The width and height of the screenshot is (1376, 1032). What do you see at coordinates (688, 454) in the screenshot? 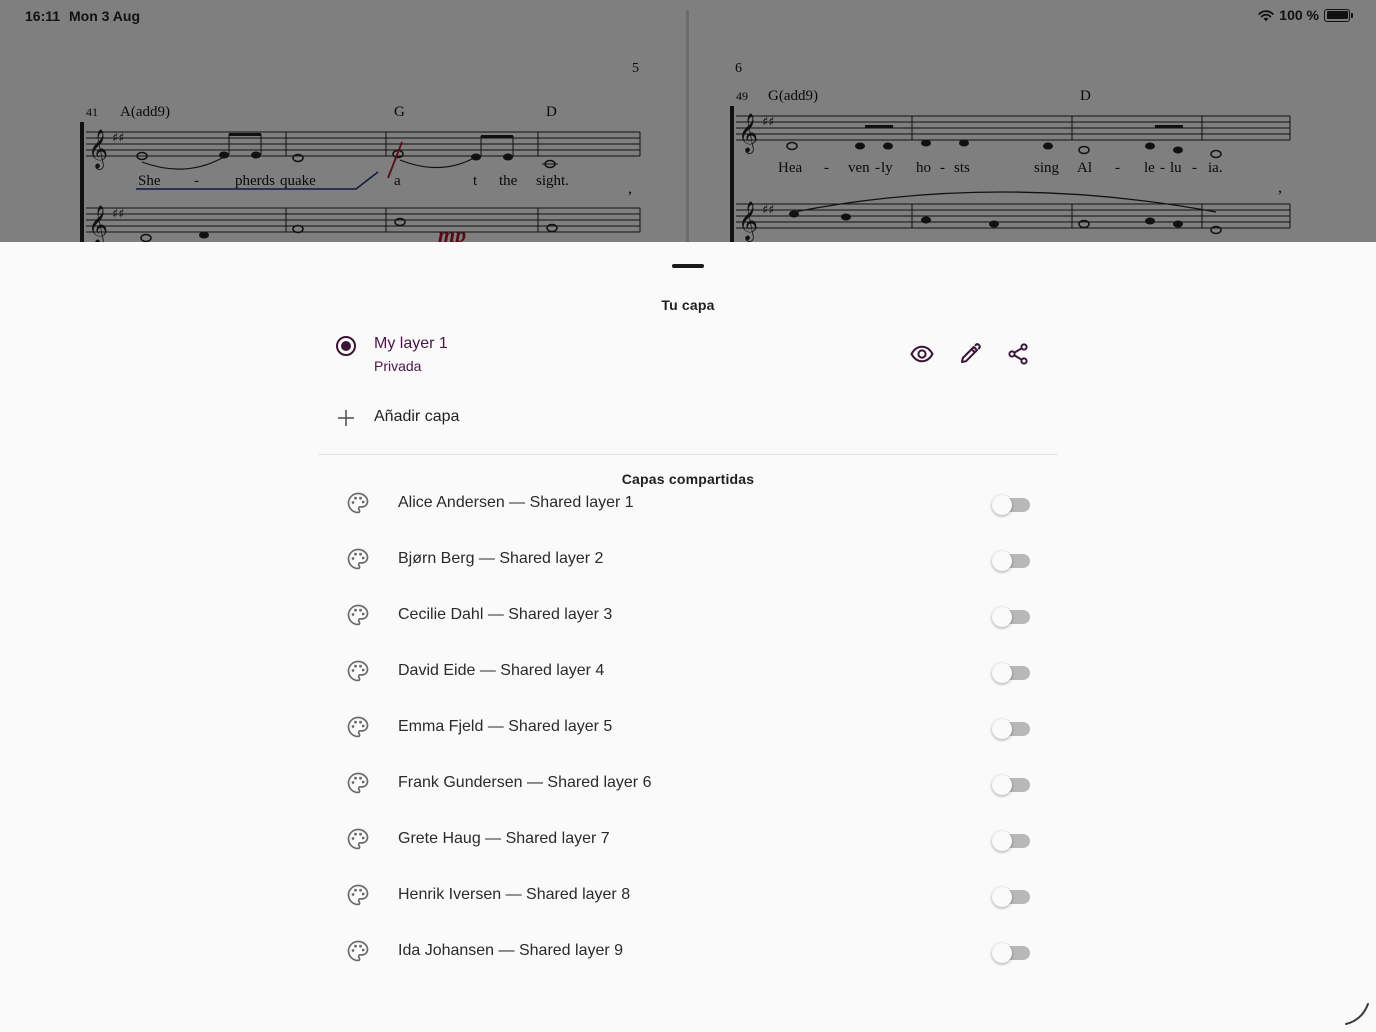
I see `section-divider` at bounding box center [688, 454].